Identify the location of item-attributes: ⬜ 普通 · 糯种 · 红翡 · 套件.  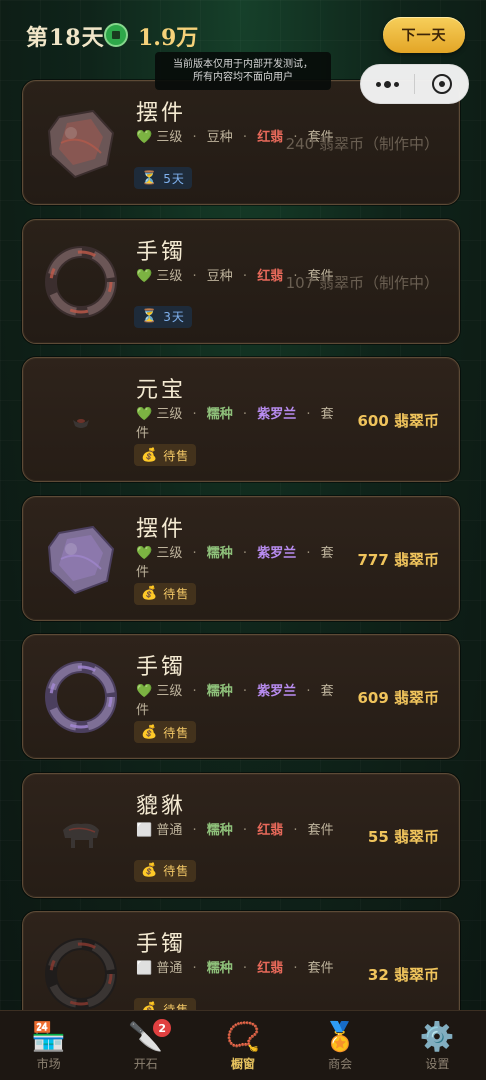
(236, 830).